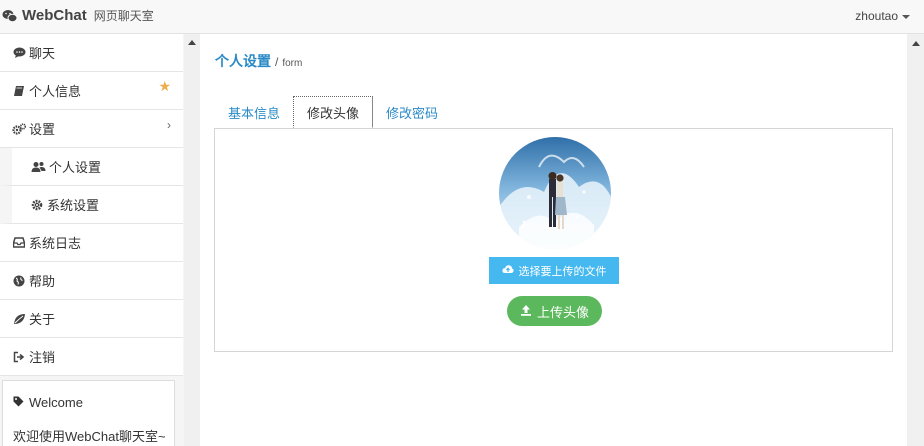 The height and width of the screenshot is (446, 924). What do you see at coordinates (555, 193) in the screenshot?
I see `avatar-image` at bounding box center [555, 193].